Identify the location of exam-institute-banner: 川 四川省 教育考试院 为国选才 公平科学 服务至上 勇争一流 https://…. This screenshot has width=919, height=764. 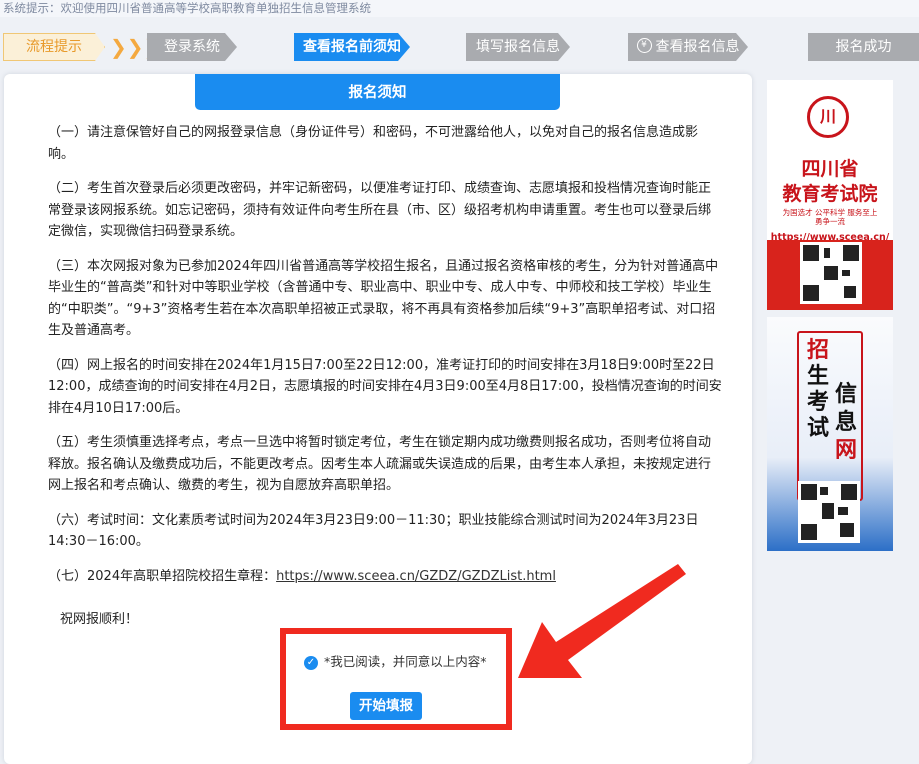
(830, 195).